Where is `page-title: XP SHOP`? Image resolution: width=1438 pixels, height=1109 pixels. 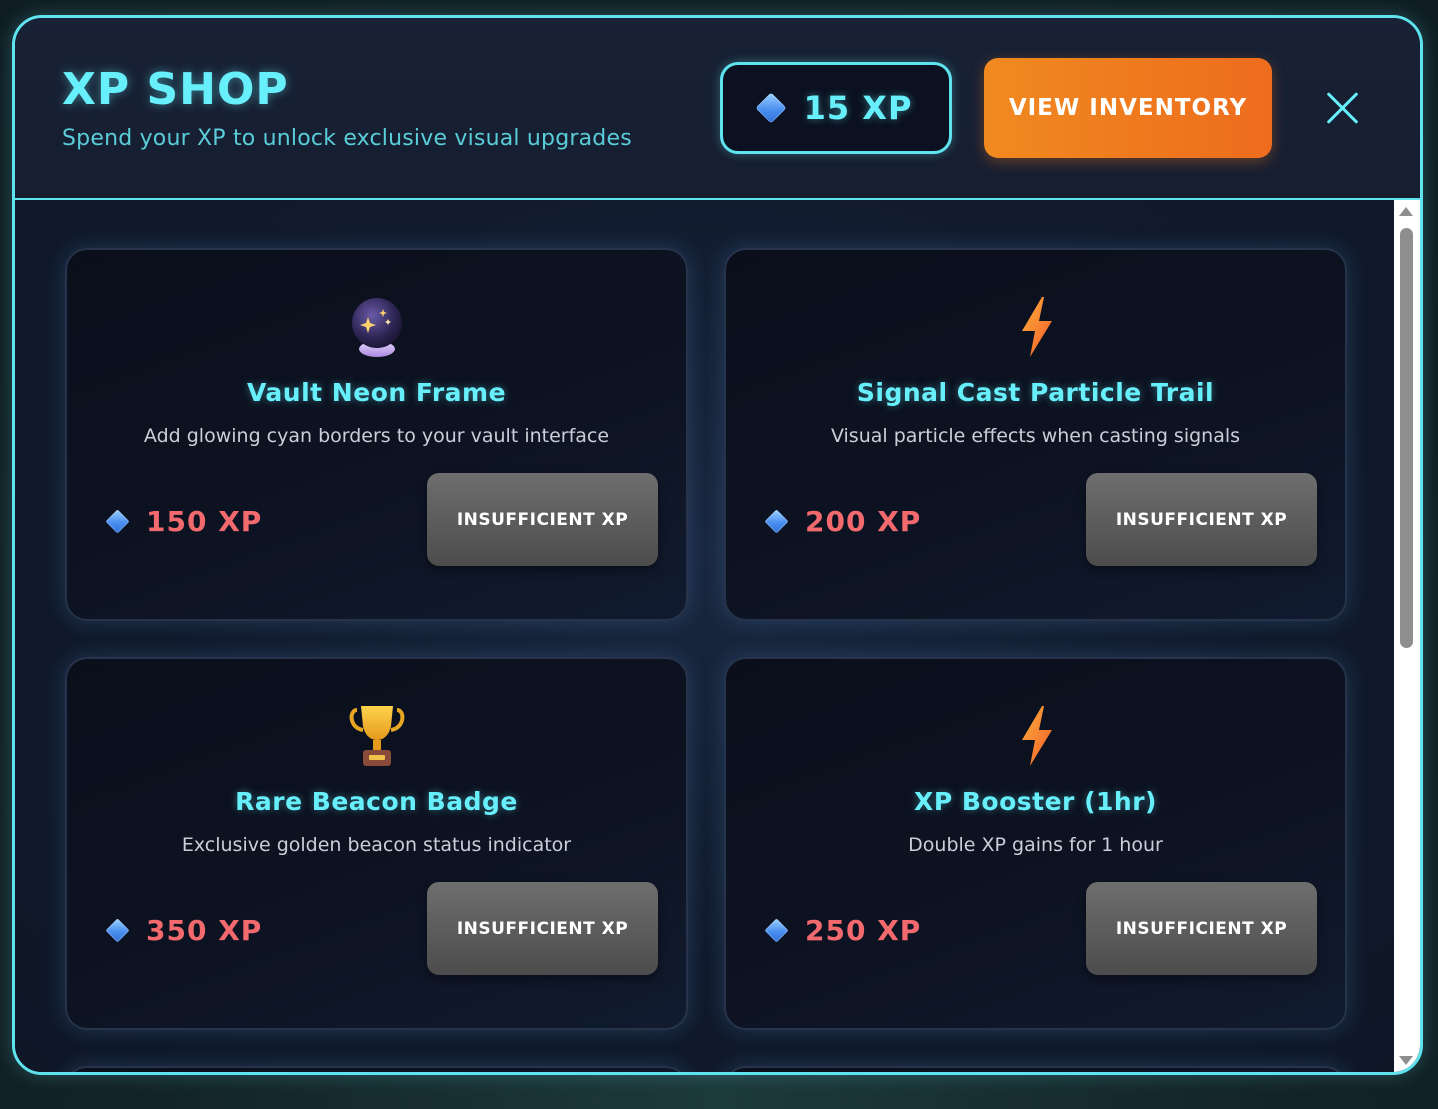 page-title: XP SHOP is located at coordinates (175, 89).